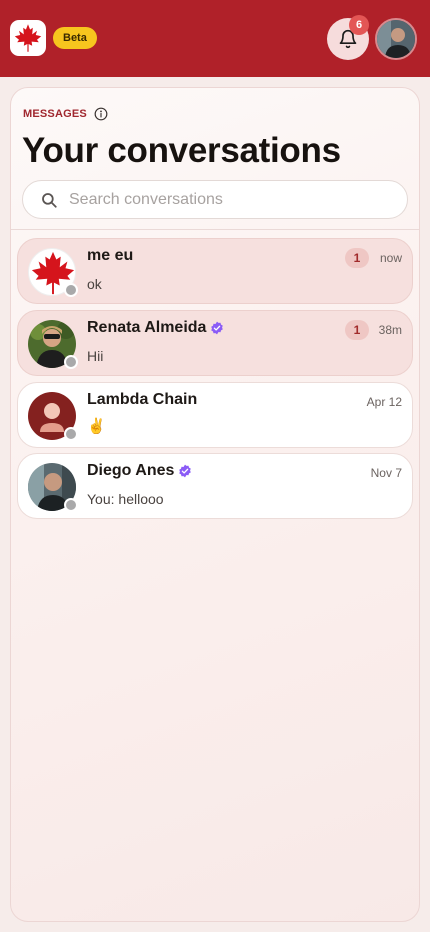  What do you see at coordinates (55, 114) in the screenshot?
I see `section-label: MESSAGES` at bounding box center [55, 114].